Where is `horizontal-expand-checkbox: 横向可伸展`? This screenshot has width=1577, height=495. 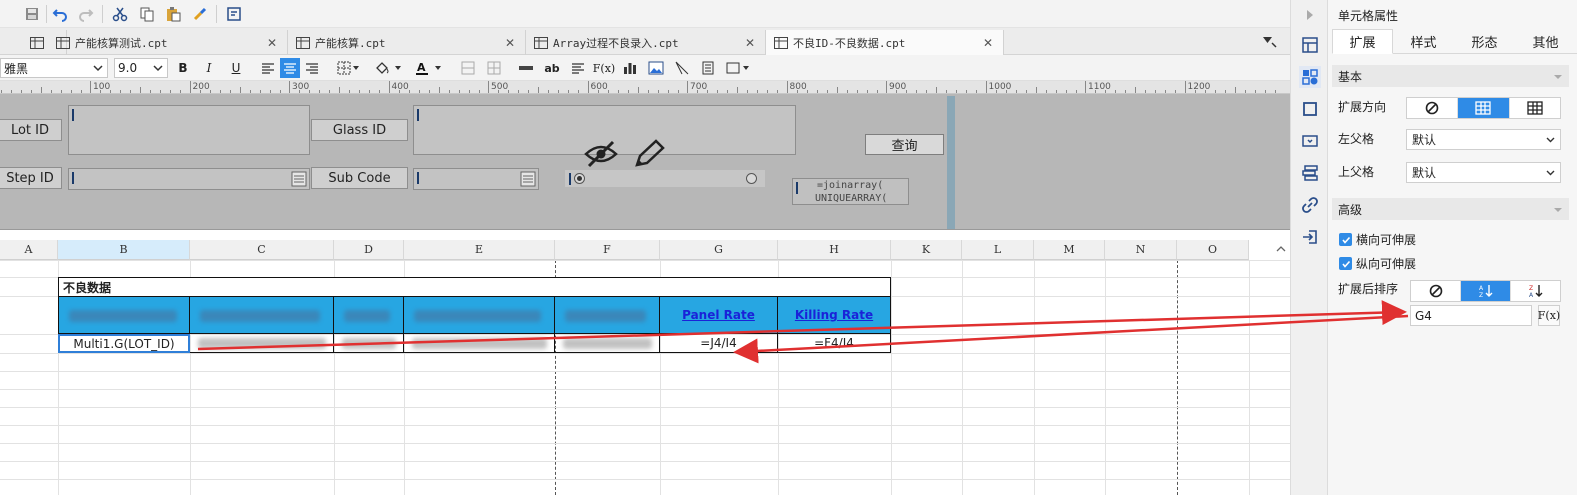 horizontal-expand-checkbox: 横向可伸展 is located at coordinates (1377, 239).